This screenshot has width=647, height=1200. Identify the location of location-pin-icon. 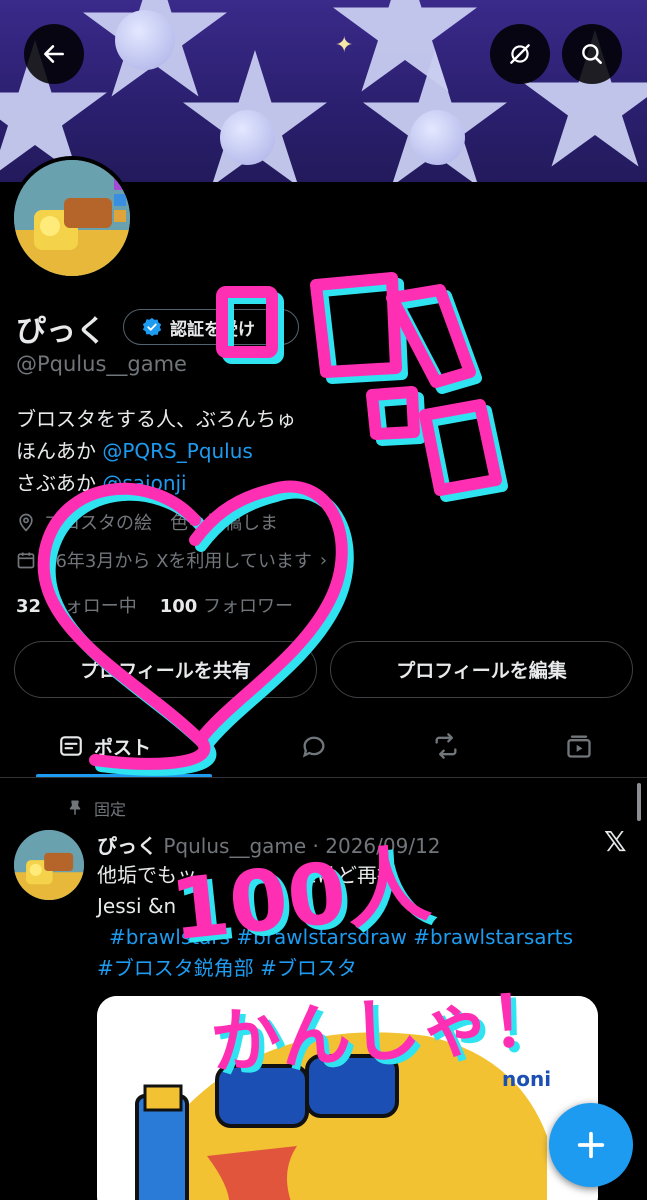
(26, 522).